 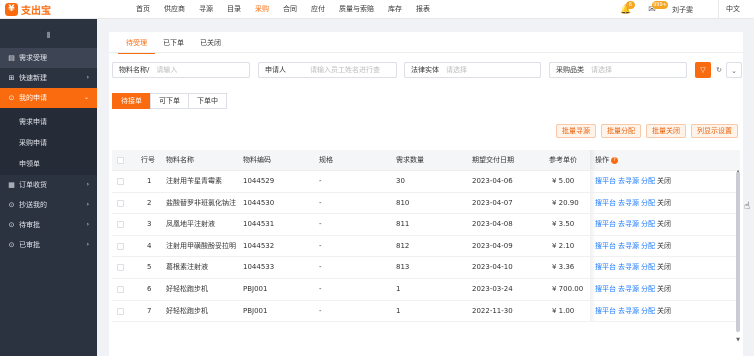 I want to click on sidebar-item-pending-approval: ⊙ 待审批 ›, so click(x=48, y=225).